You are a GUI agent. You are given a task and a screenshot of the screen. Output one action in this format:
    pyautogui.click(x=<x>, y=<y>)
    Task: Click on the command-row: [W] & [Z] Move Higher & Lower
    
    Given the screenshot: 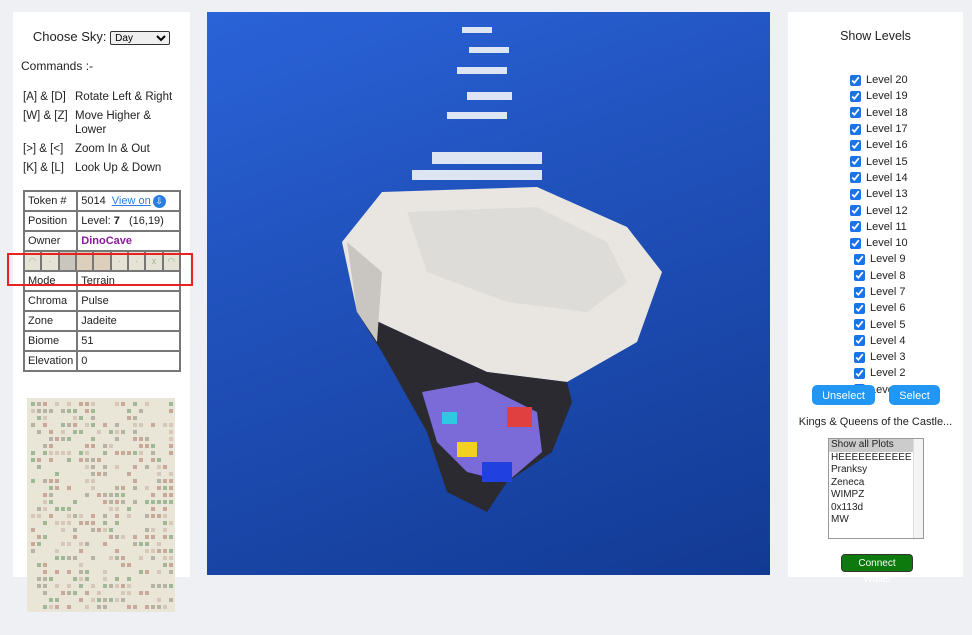 What is the action you would take?
    pyautogui.click(x=104, y=123)
    